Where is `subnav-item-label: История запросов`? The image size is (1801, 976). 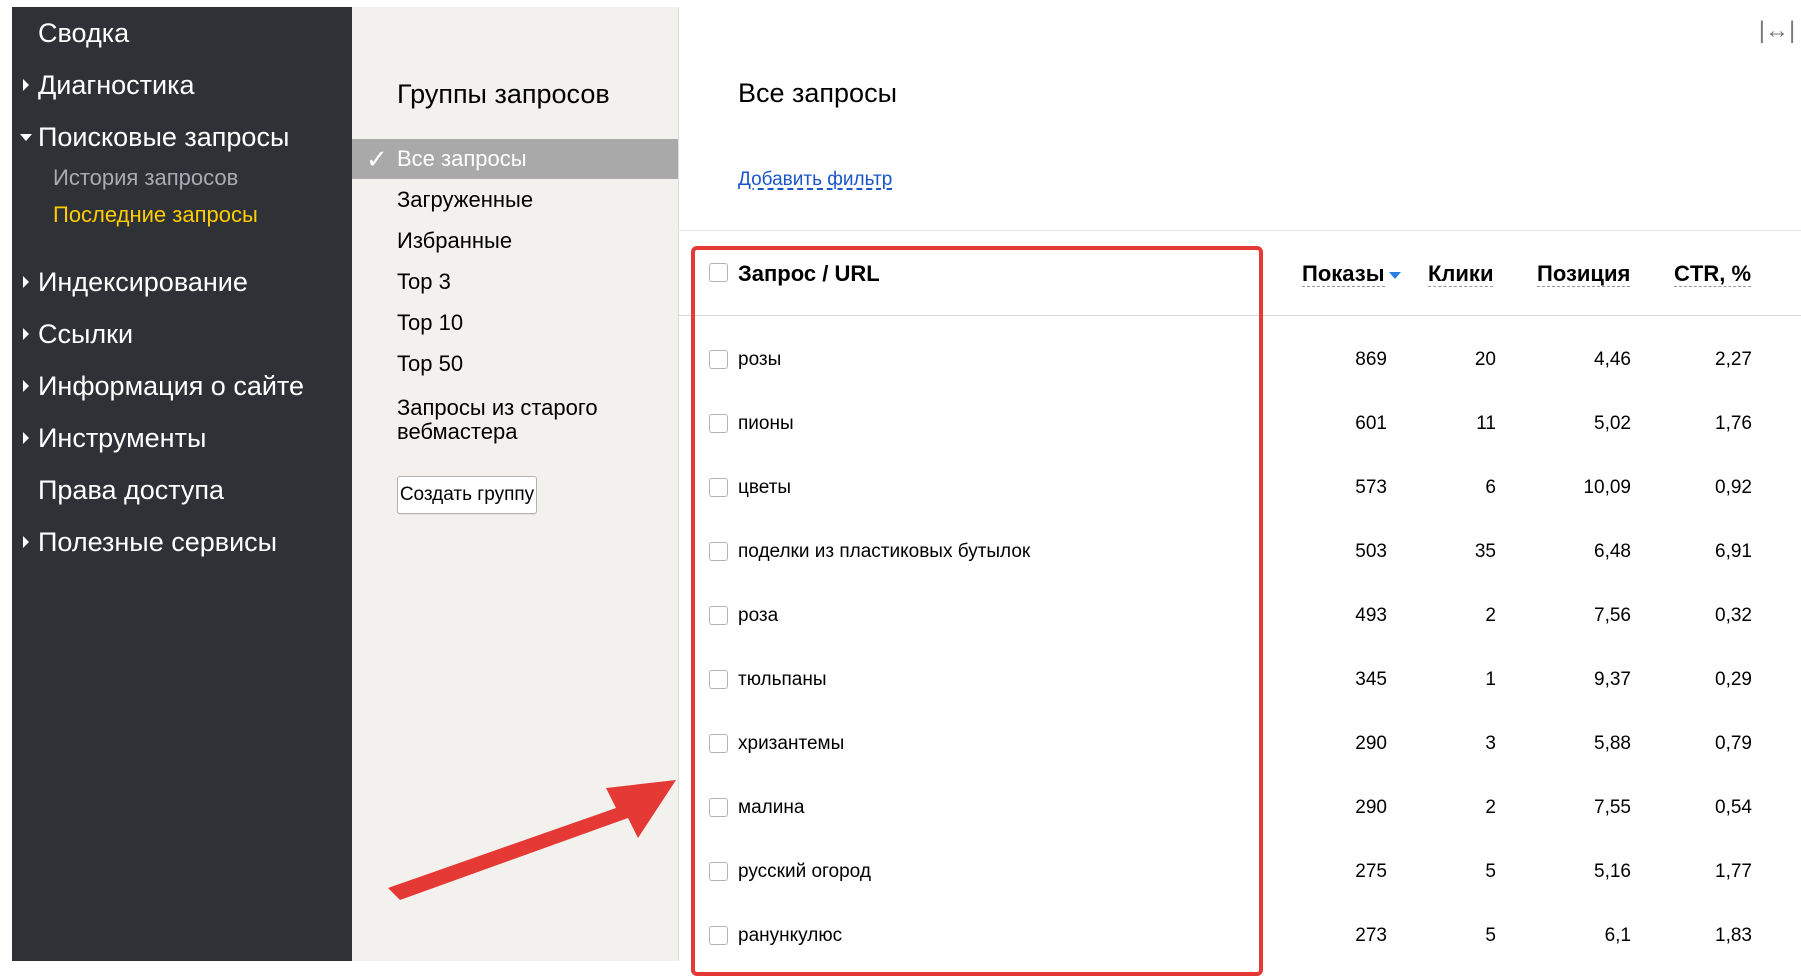 subnav-item-label: История запросов is located at coordinates (146, 177).